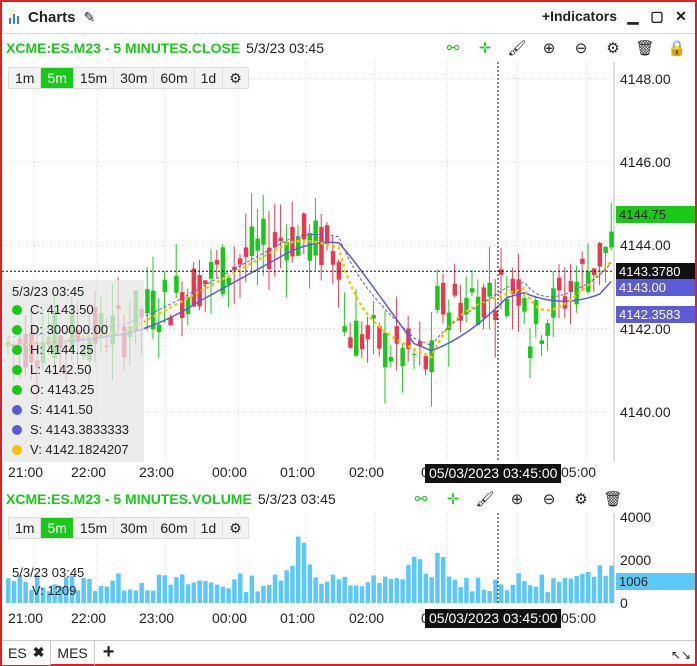 This screenshot has width=697, height=666. What do you see at coordinates (657, 16) in the screenshot?
I see `maximize-icon: ▢` at bounding box center [657, 16].